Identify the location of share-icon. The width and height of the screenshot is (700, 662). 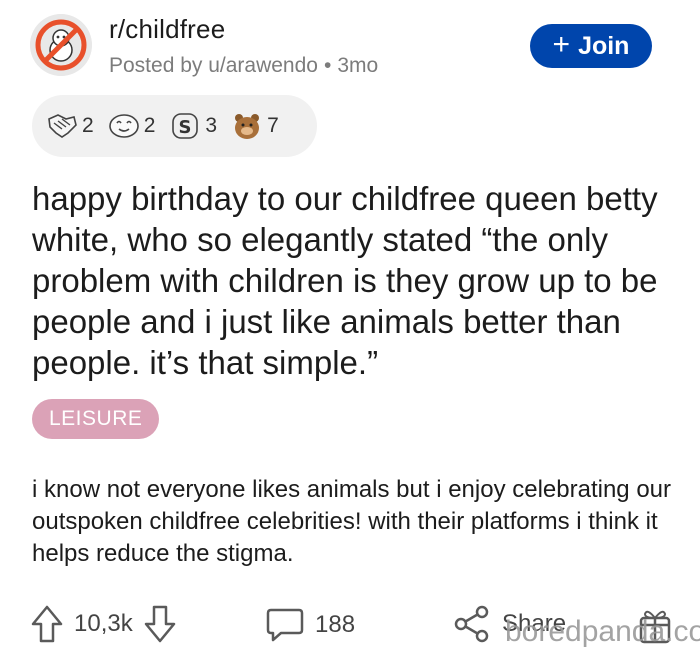
(471, 624).